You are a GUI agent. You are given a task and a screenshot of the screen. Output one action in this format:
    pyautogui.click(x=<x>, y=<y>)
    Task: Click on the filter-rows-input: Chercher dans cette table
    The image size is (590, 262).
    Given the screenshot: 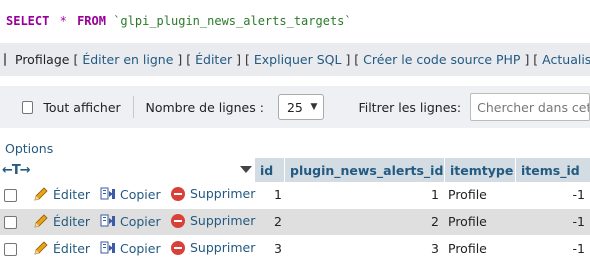 What is the action you would take?
    pyautogui.click(x=530, y=107)
    